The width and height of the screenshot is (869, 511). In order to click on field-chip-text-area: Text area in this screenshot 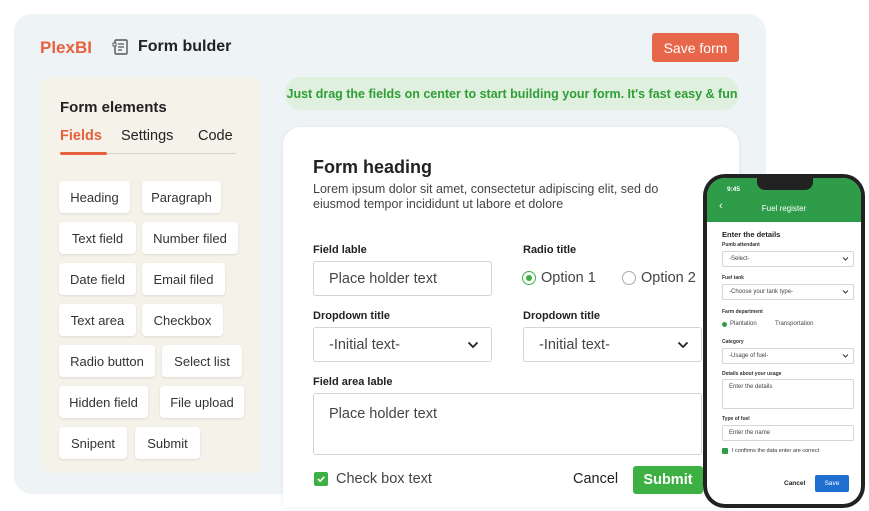, I will do `click(97, 320)`.